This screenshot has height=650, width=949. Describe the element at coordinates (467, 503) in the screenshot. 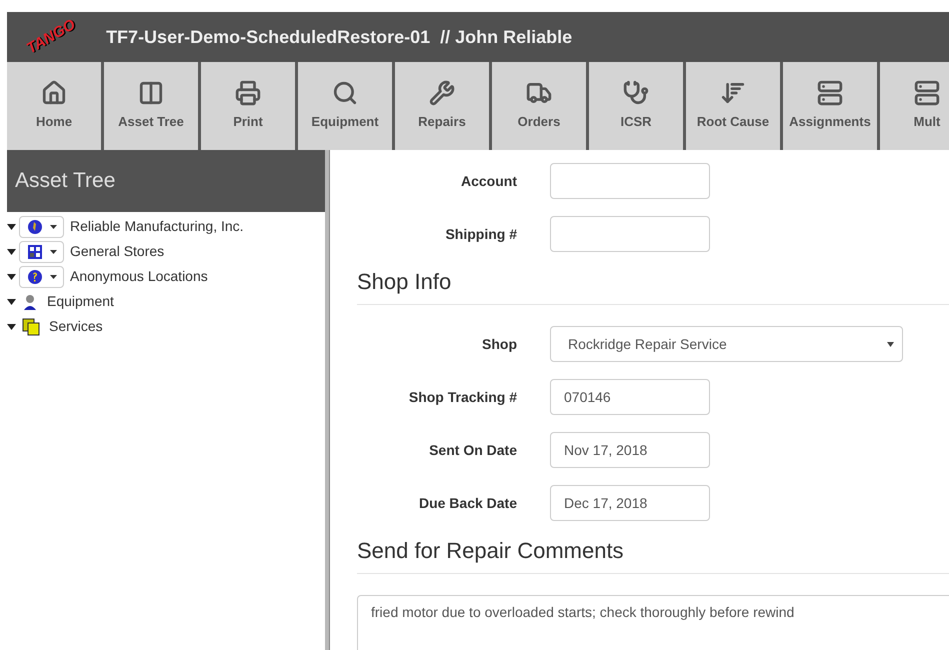

I see `field-label: Due Back Date` at that location.